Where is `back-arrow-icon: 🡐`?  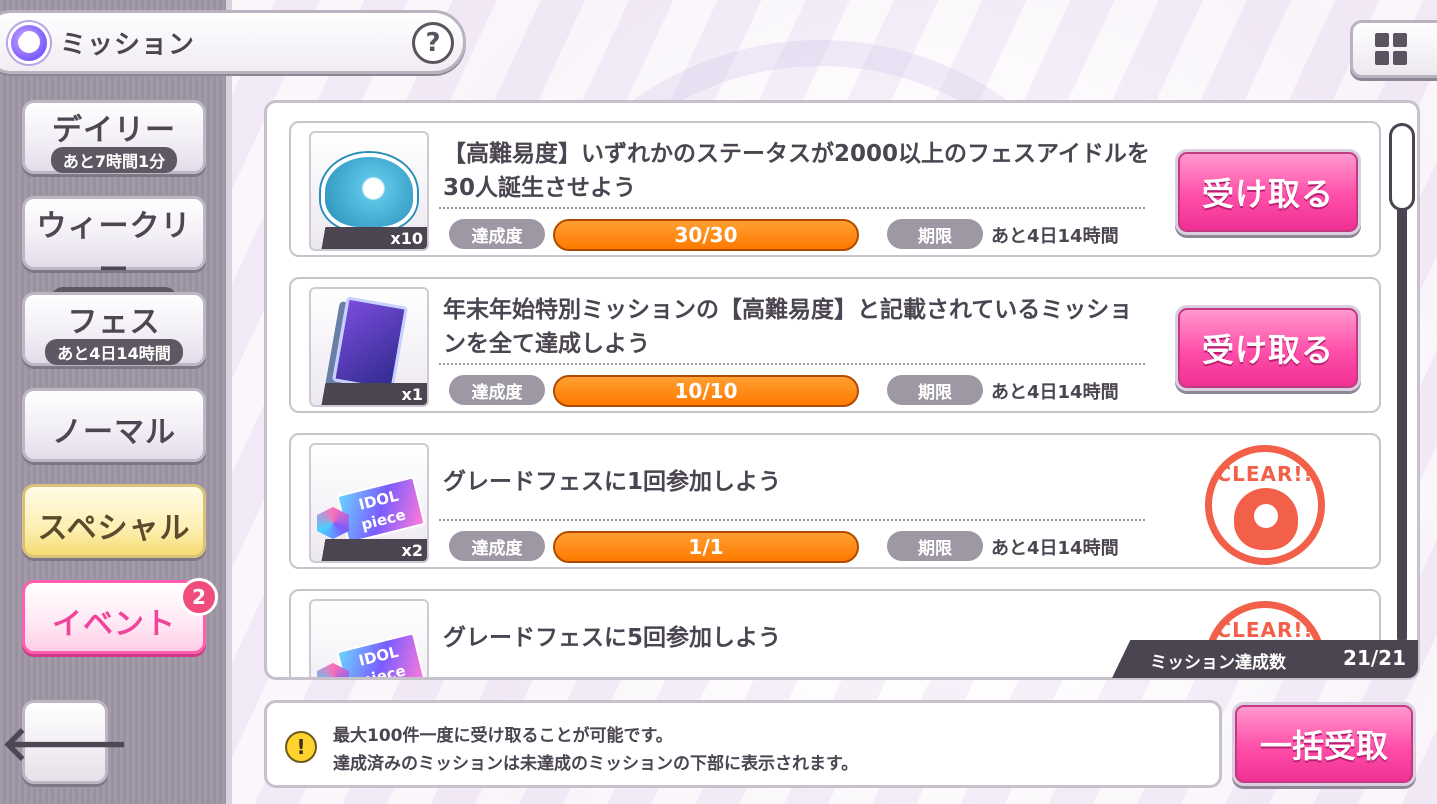
back-arrow-icon: 🡐 is located at coordinates (65, 743).